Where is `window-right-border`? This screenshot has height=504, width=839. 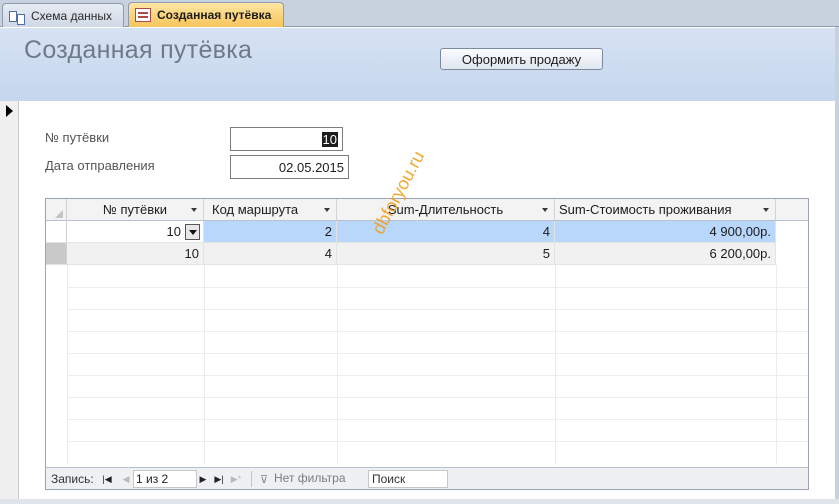
window-right-border is located at coordinates (837, 265).